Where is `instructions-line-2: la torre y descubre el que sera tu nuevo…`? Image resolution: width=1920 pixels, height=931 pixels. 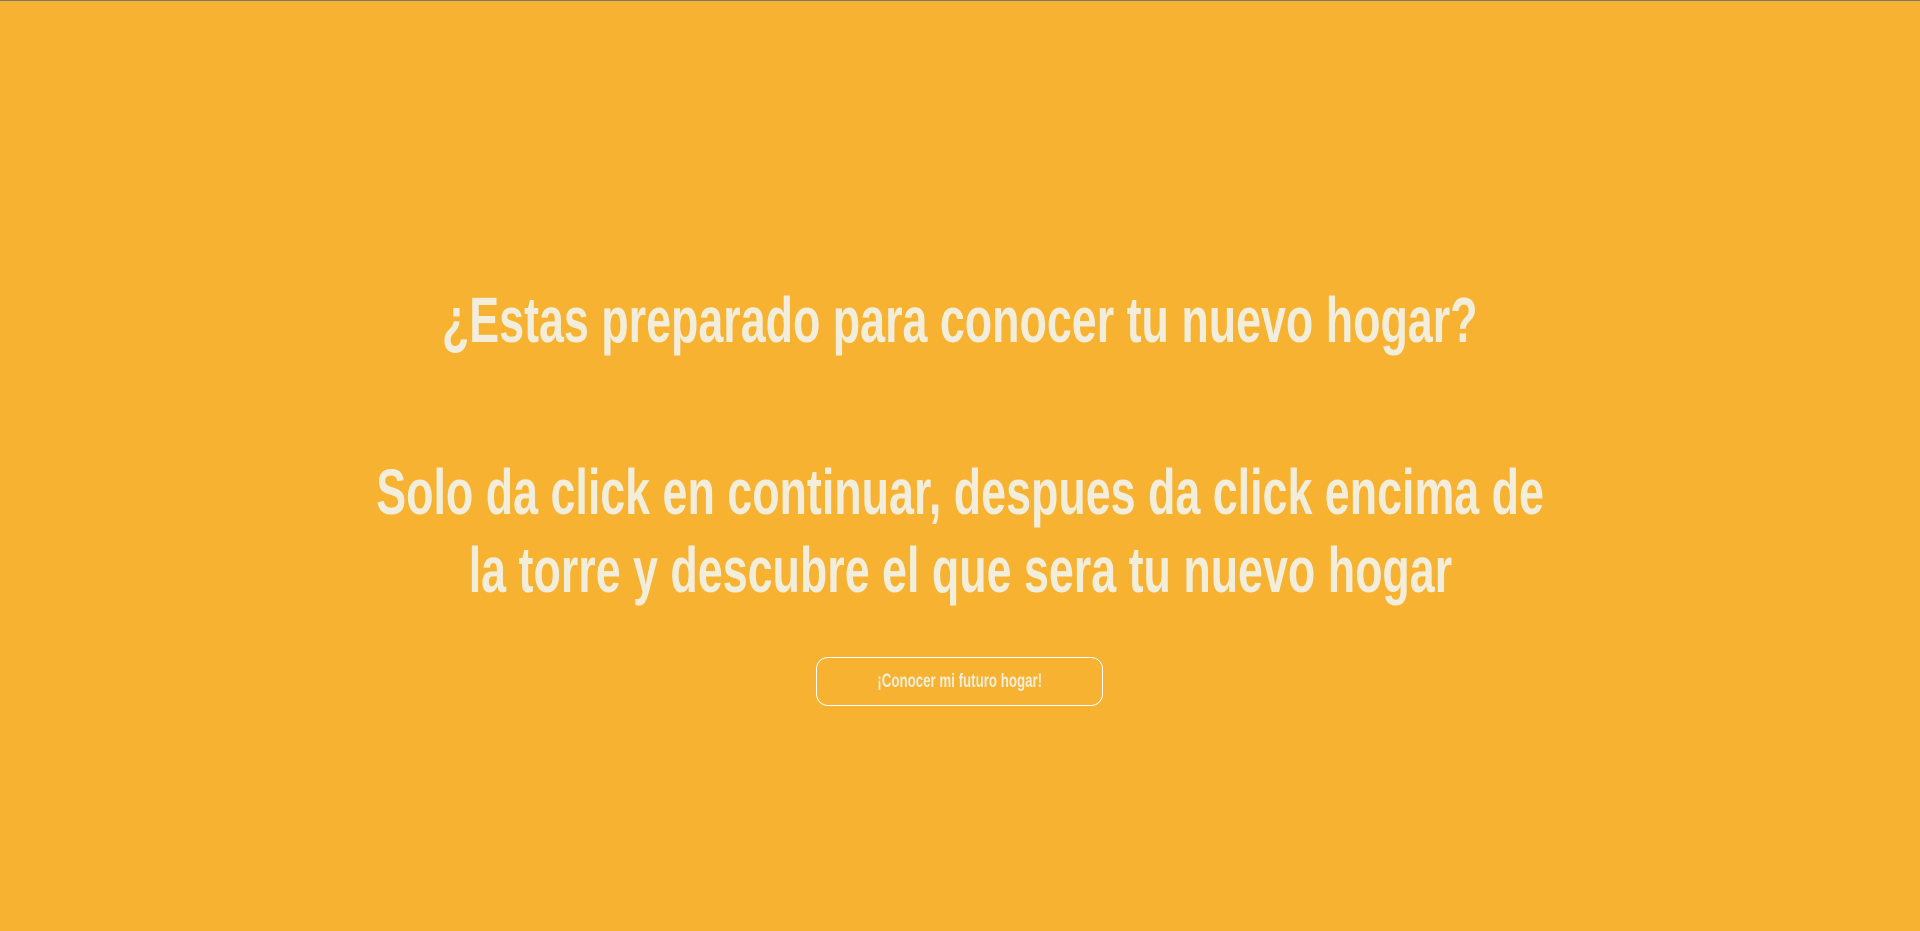
instructions-line-2: la torre y descubre el que sera tu nuevo… is located at coordinates (960, 570).